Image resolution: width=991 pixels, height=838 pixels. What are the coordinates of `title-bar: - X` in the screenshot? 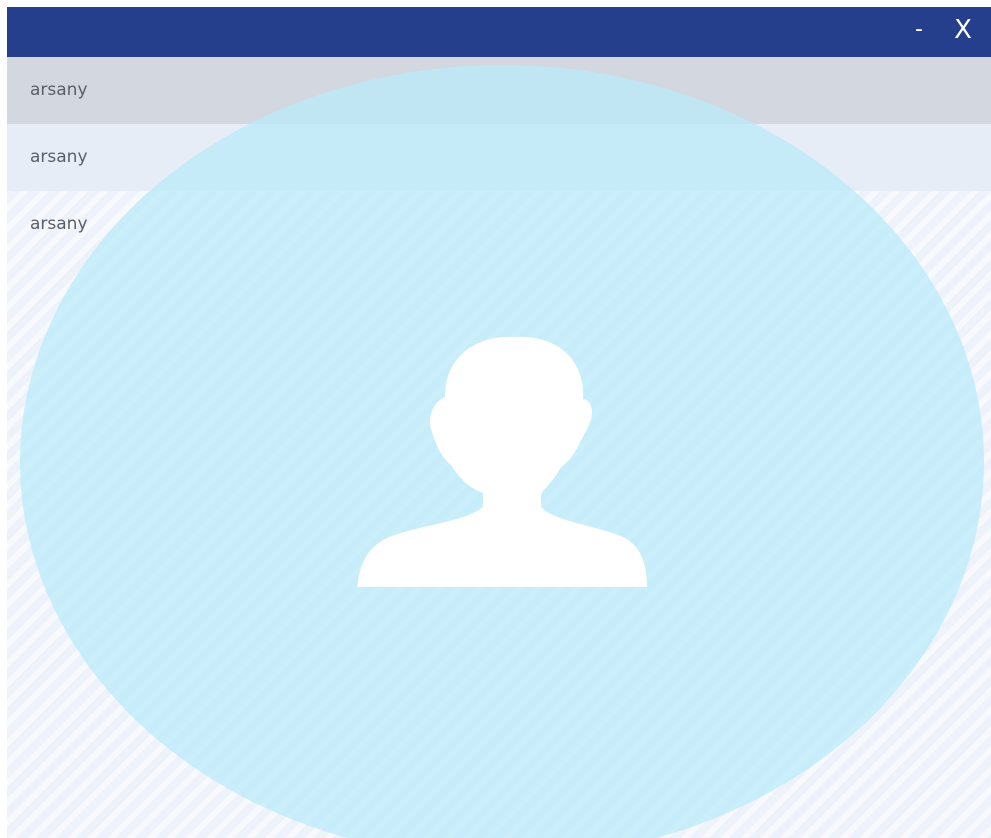 It's located at (499, 32).